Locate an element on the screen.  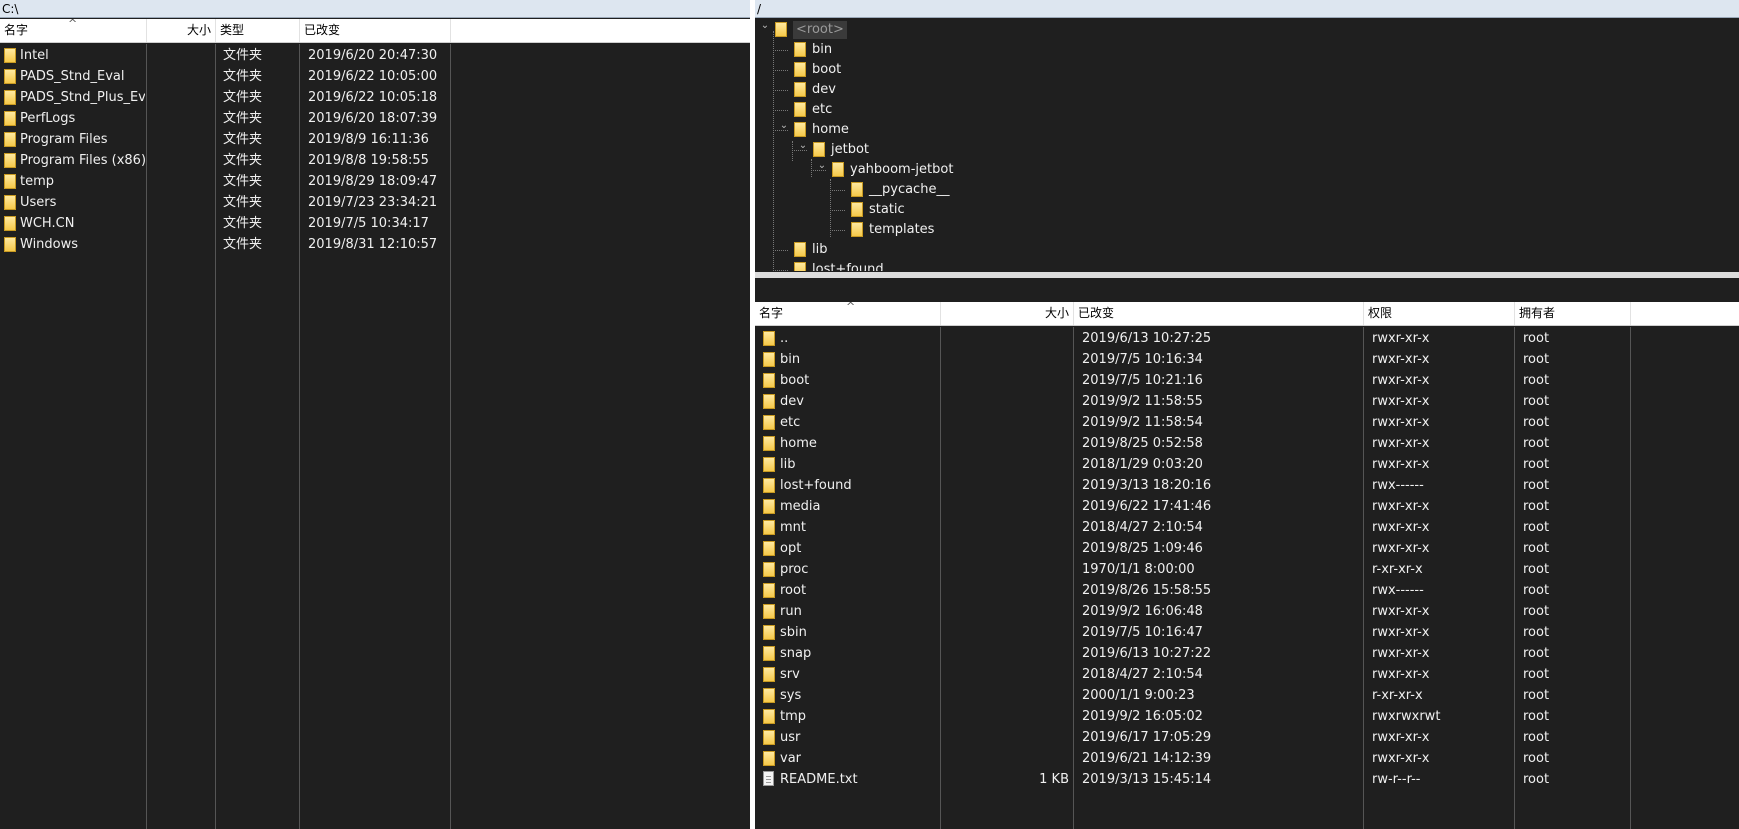
row-modified: 2019/8/8 19:58:55 is located at coordinates (368, 160).